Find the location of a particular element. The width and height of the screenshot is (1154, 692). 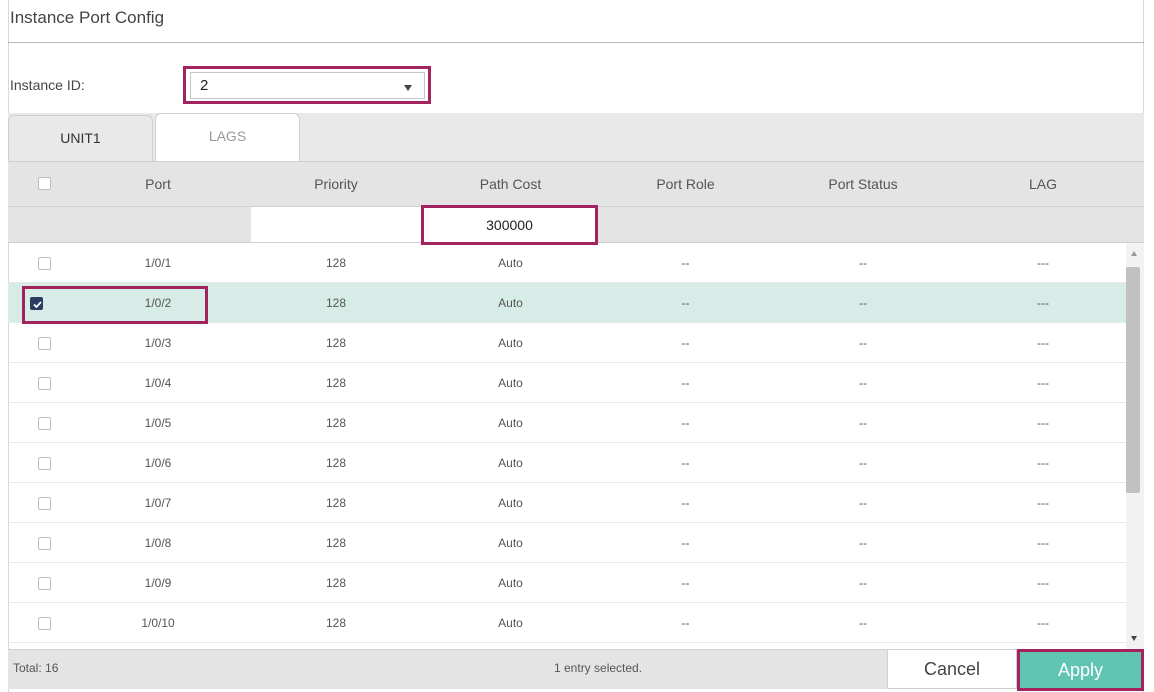

table-row: 1/0/1 128 Auto -- -- --- is located at coordinates (567, 263).